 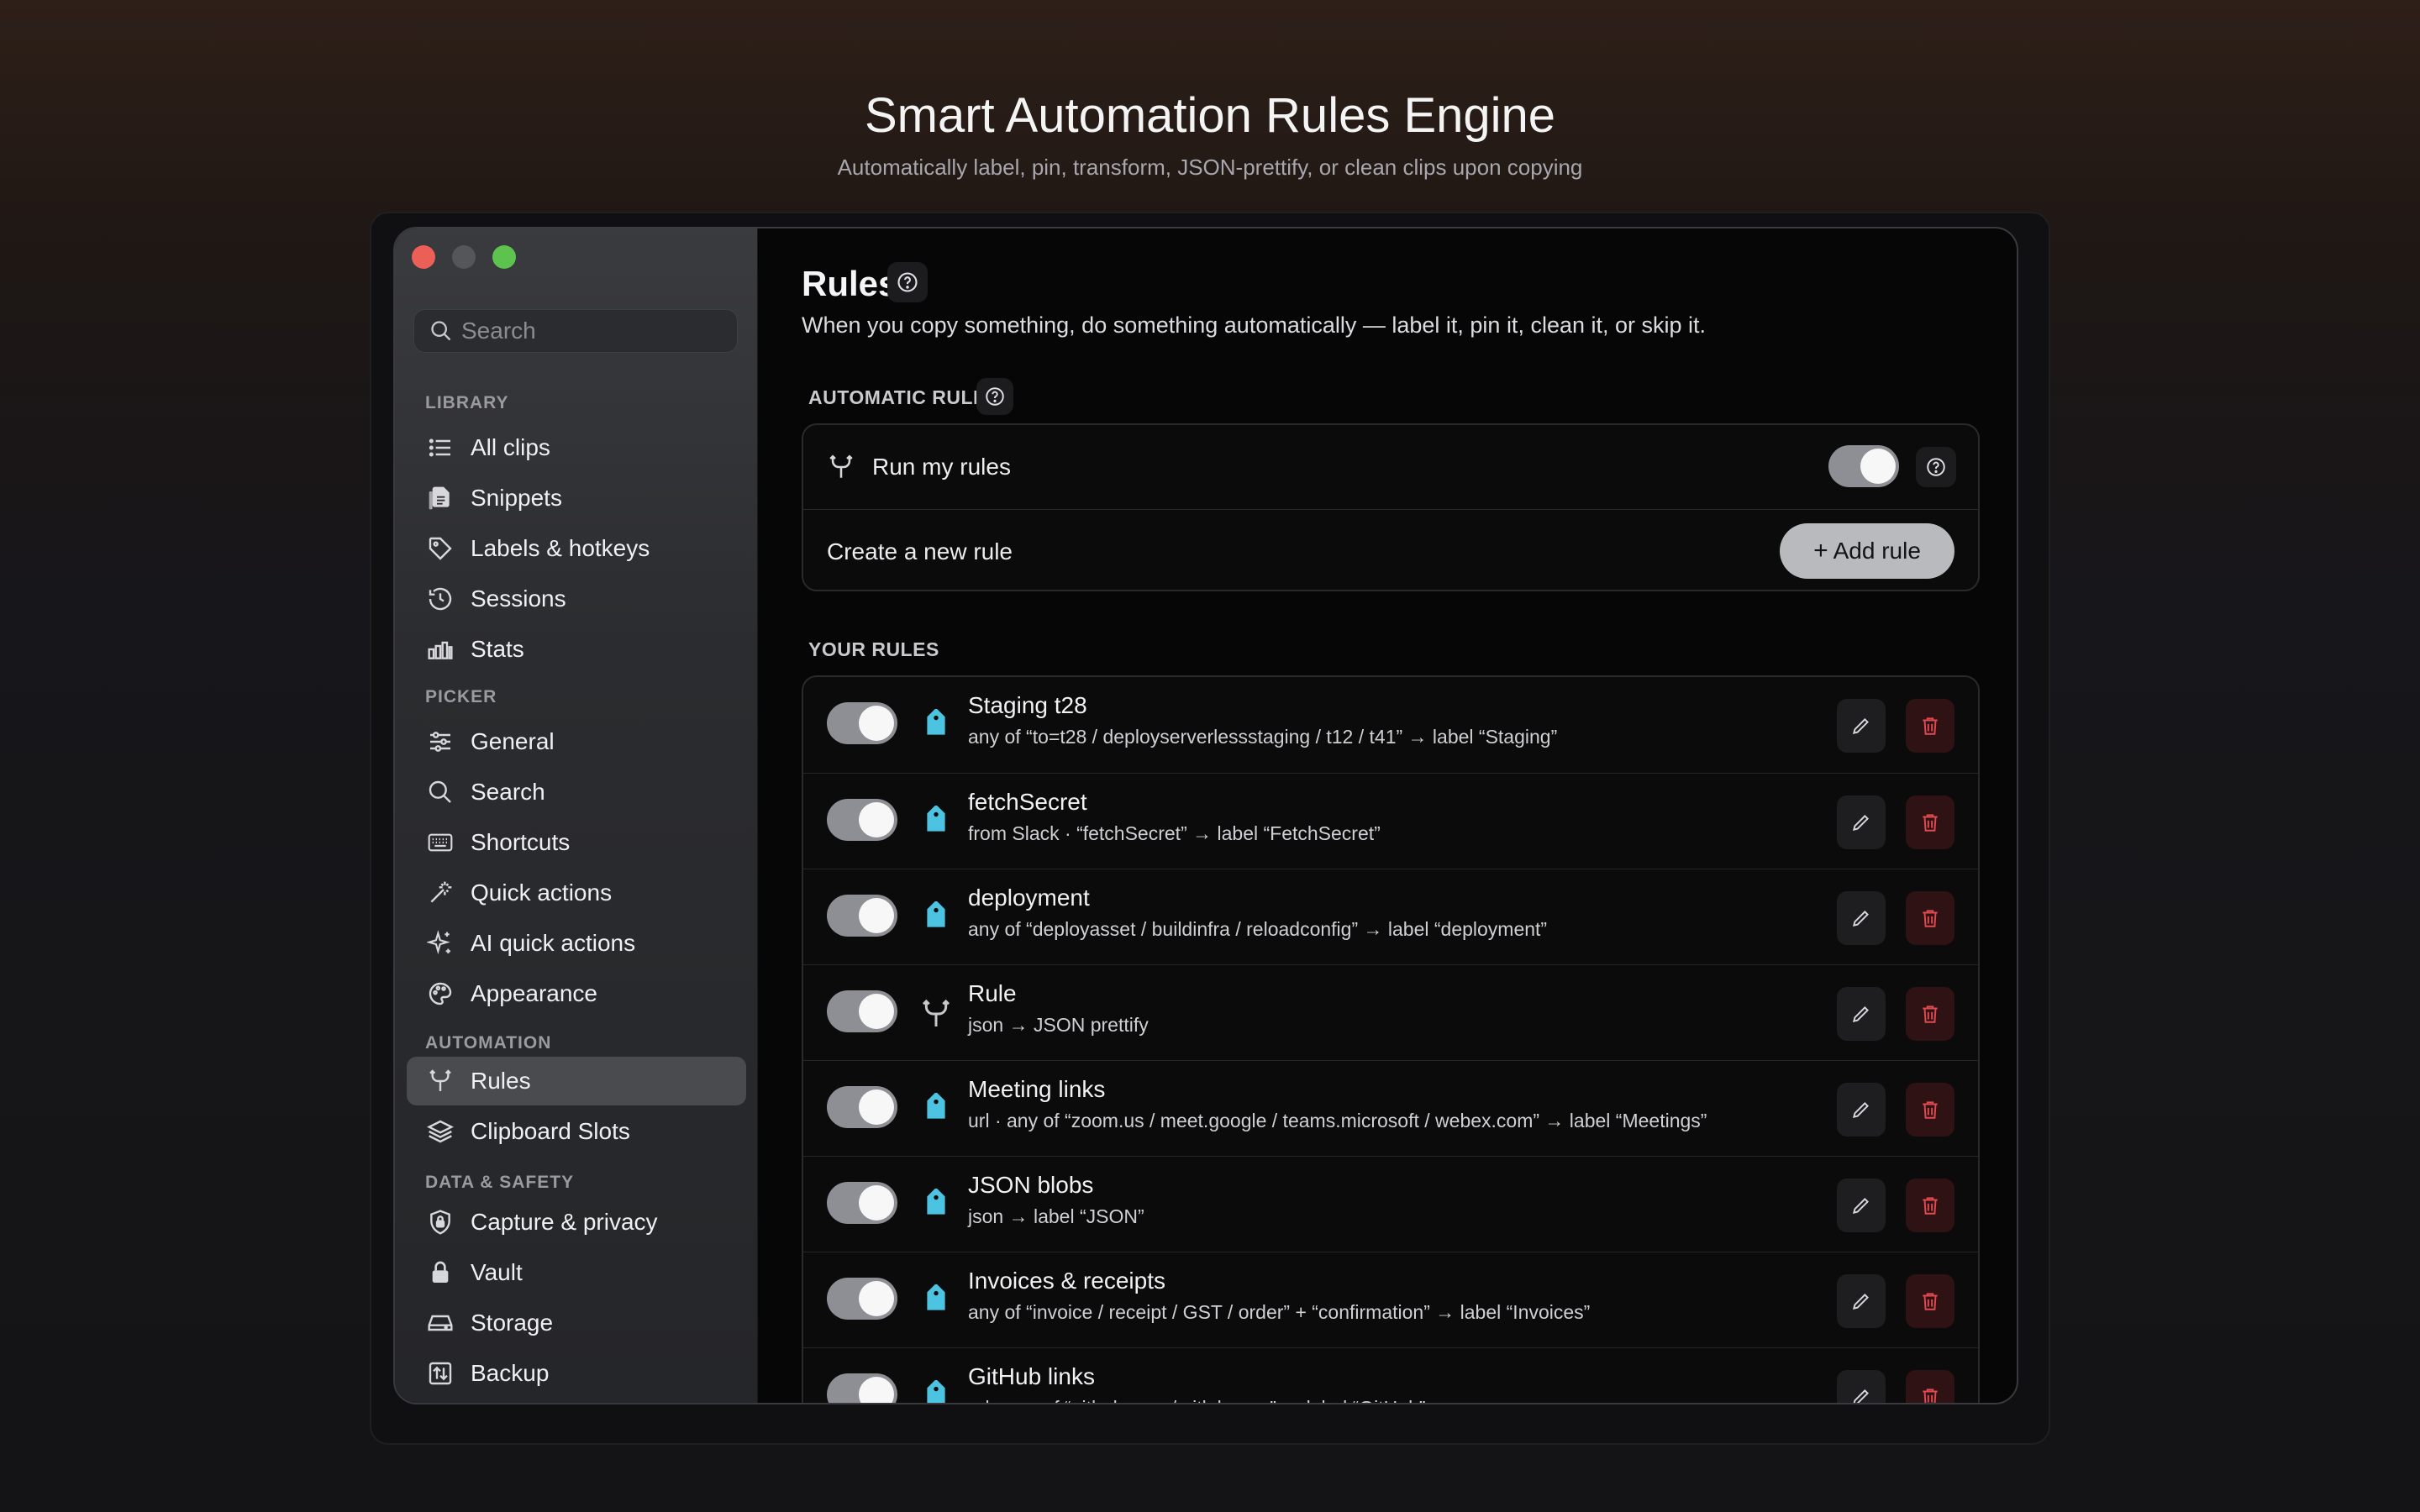 I want to click on help-button, so click(x=907, y=282).